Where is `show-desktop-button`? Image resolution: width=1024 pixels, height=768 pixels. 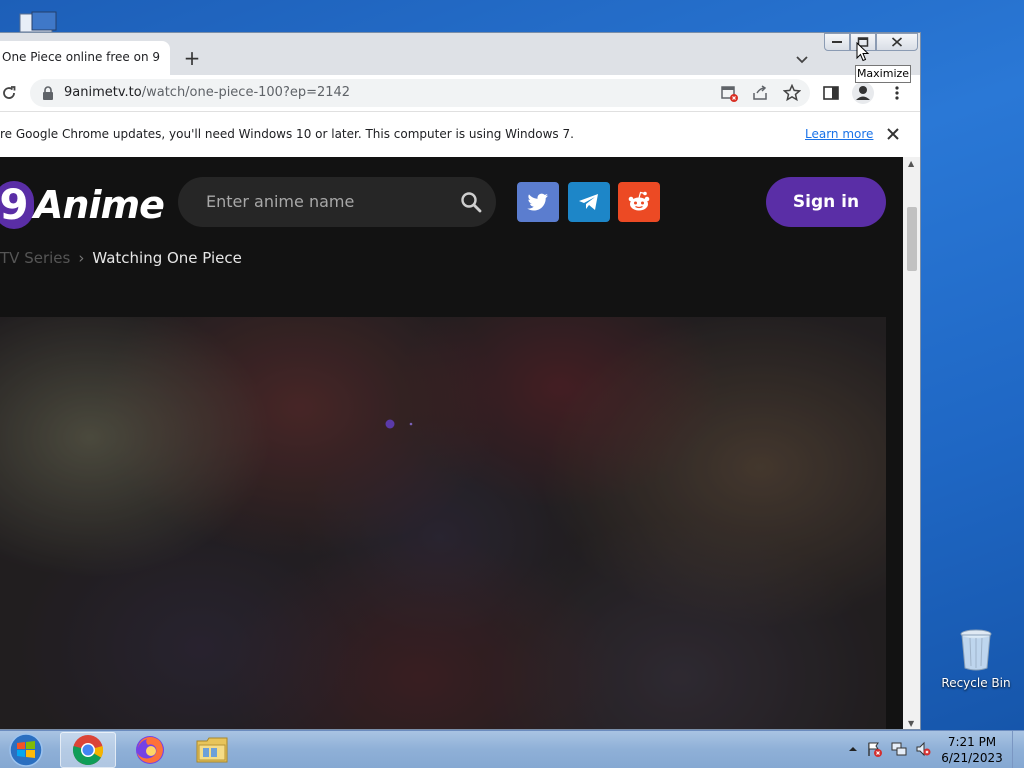
show-desktop-button is located at coordinates (1018, 749).